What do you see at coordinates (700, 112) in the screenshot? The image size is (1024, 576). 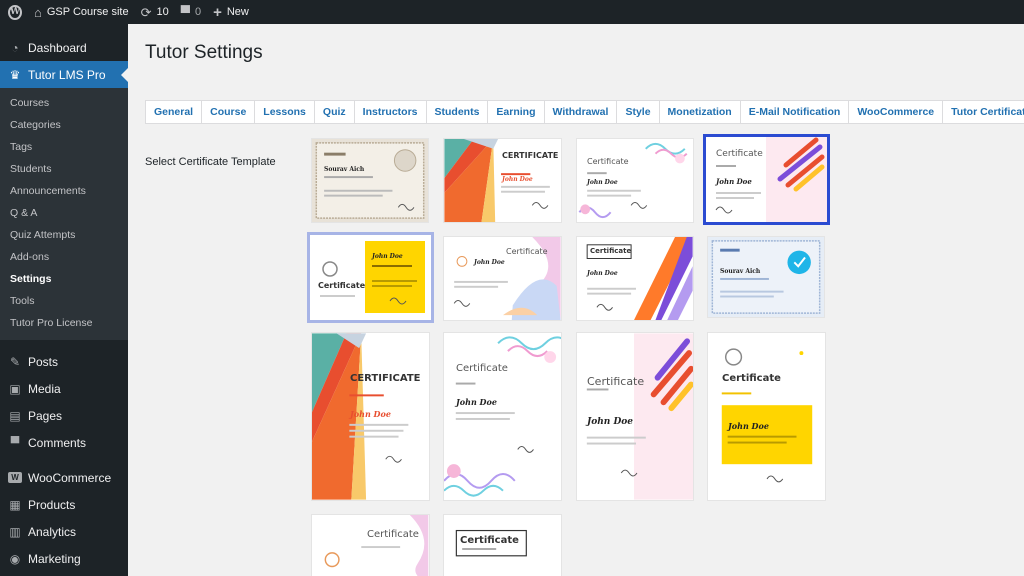 I see `tab-monetization: Monetization` at bounding box center [700, 112].